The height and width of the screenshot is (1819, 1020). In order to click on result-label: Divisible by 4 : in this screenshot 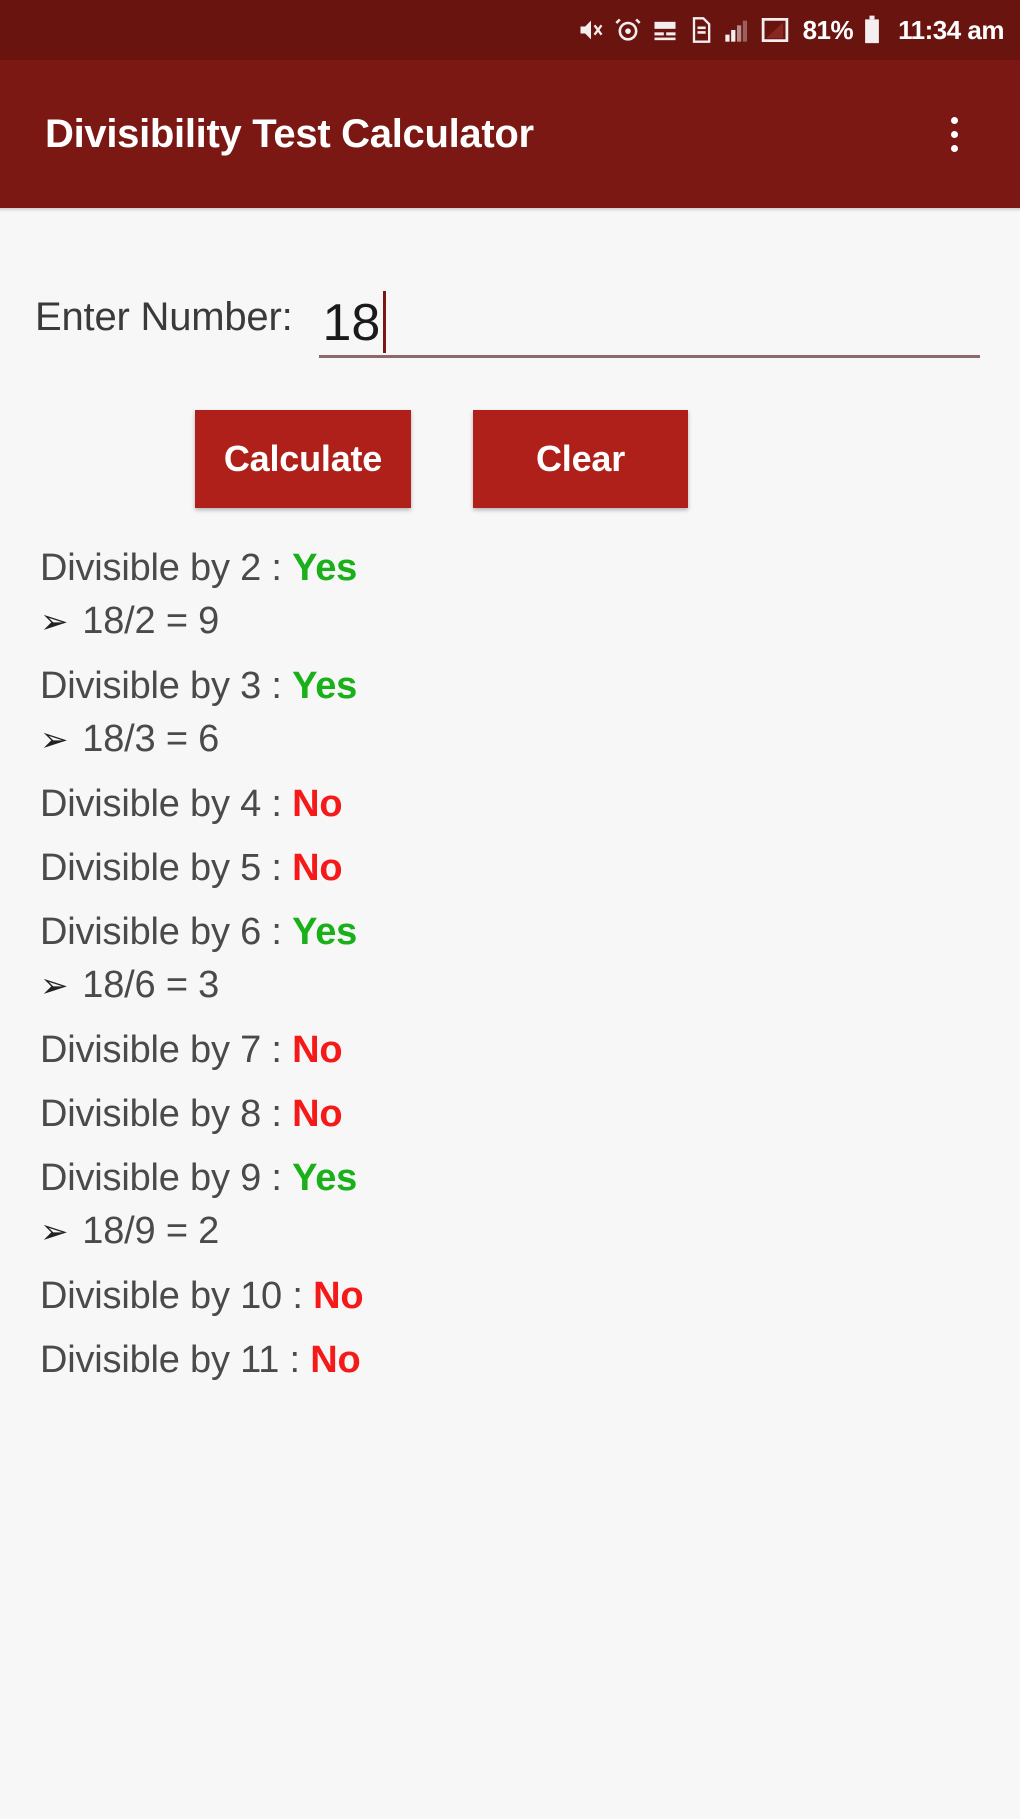, I will do `click(166, 804)`.